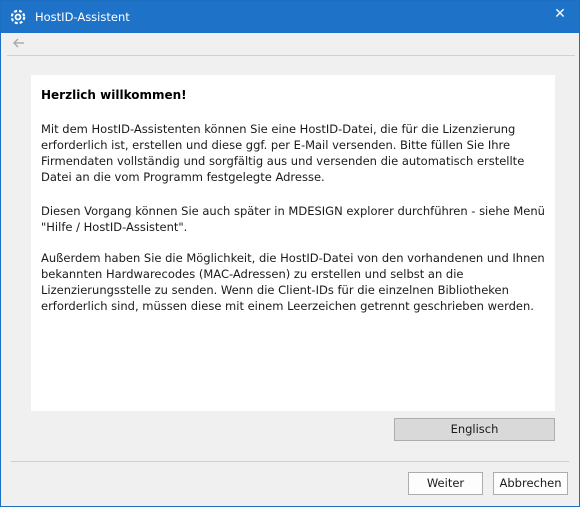 The image size is (580, 507). I want to click on next-button: Weiter, so click(445, 483).